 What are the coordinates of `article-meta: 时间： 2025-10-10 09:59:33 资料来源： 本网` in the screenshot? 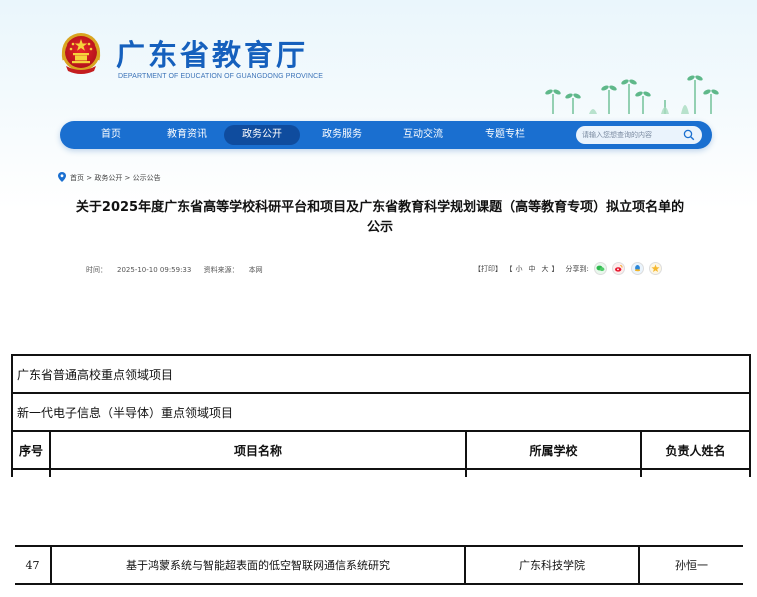 It's located at (179, 270).